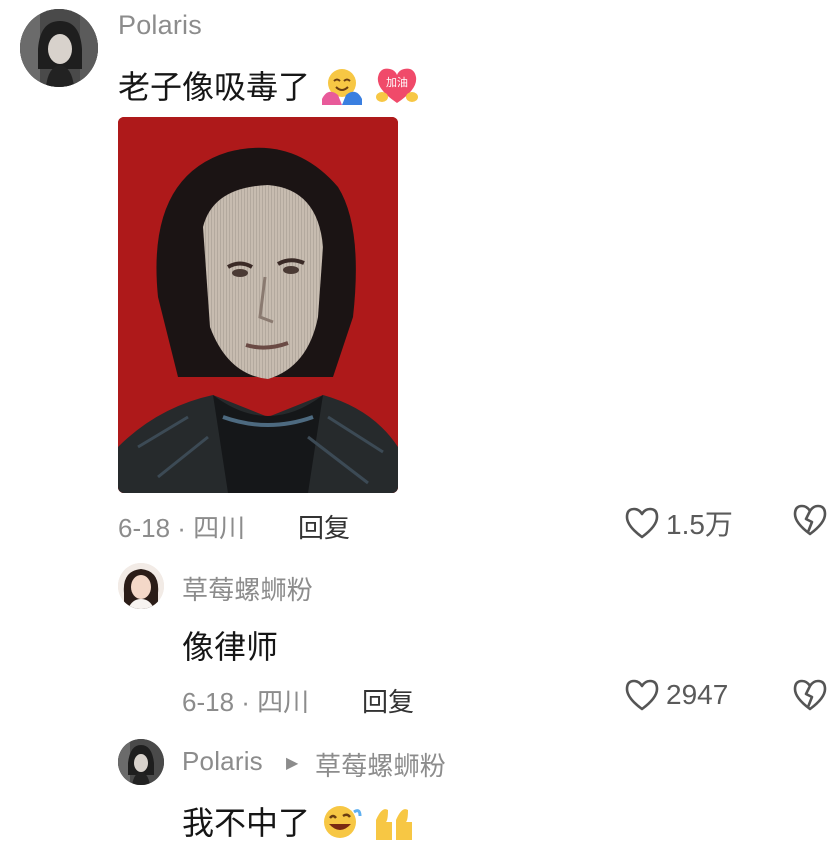  I want to click on reply-to-username: 草莓螺蛳粉, so click(380, 764).